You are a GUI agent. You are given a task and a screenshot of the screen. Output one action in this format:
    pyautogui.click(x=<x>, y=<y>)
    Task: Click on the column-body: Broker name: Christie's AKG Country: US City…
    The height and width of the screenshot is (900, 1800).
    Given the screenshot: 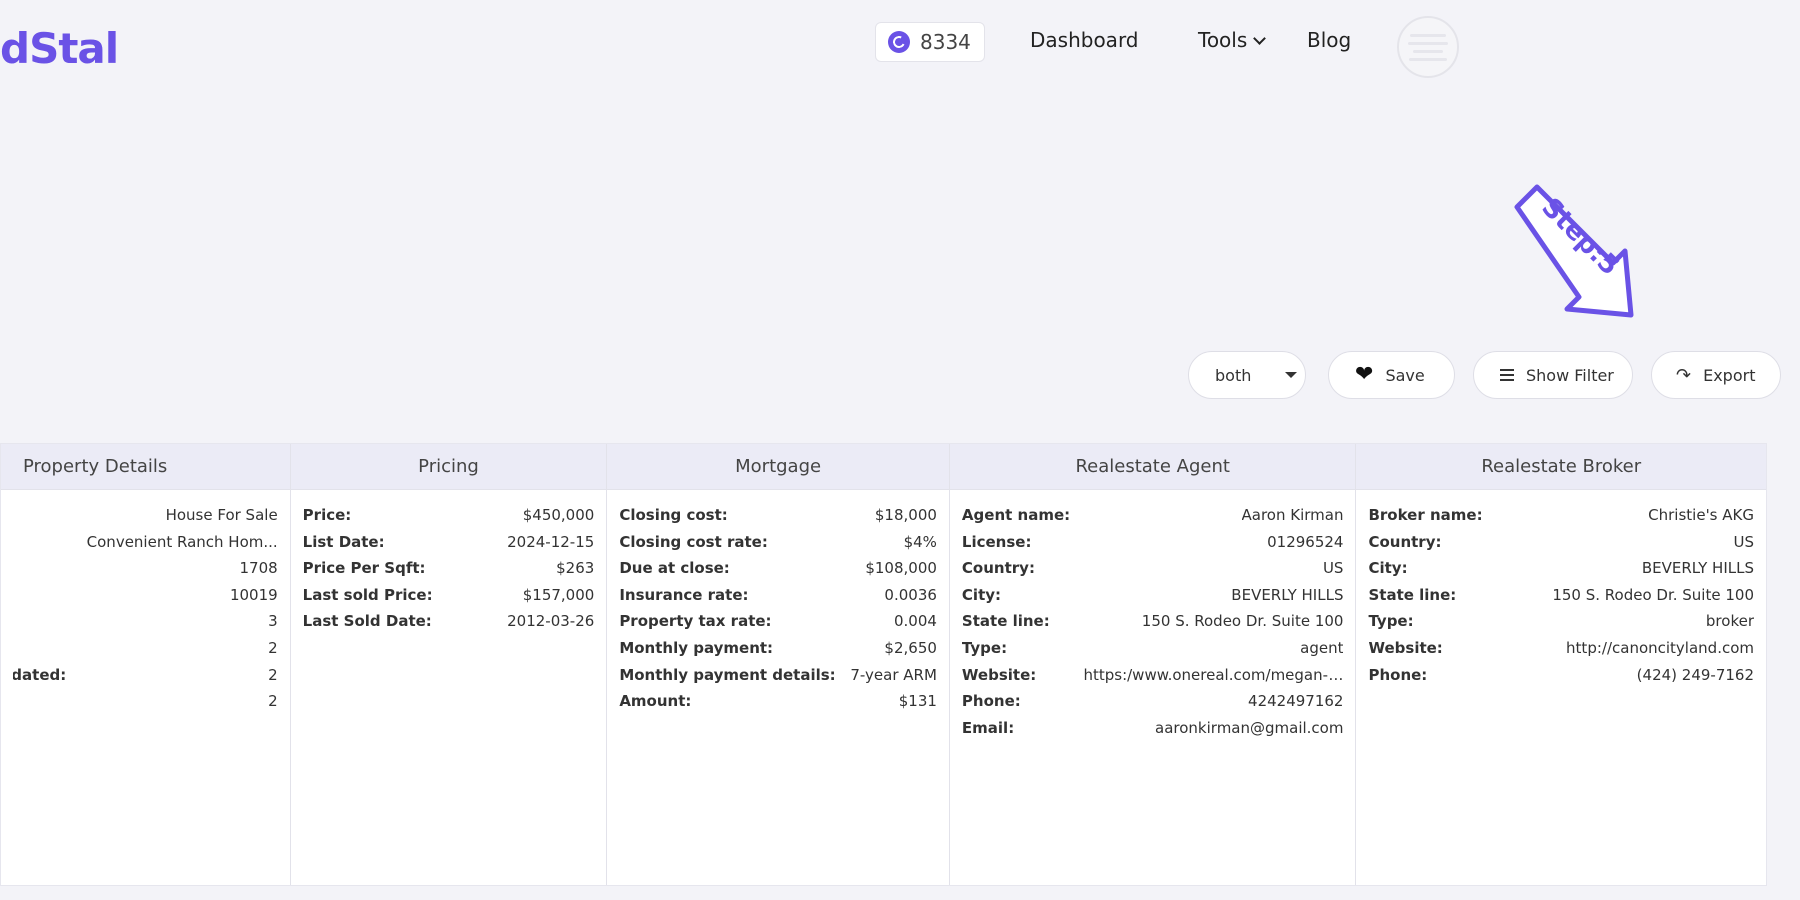 What is the action you would take?
    pyautogui.click(x=1561, y=595)
    